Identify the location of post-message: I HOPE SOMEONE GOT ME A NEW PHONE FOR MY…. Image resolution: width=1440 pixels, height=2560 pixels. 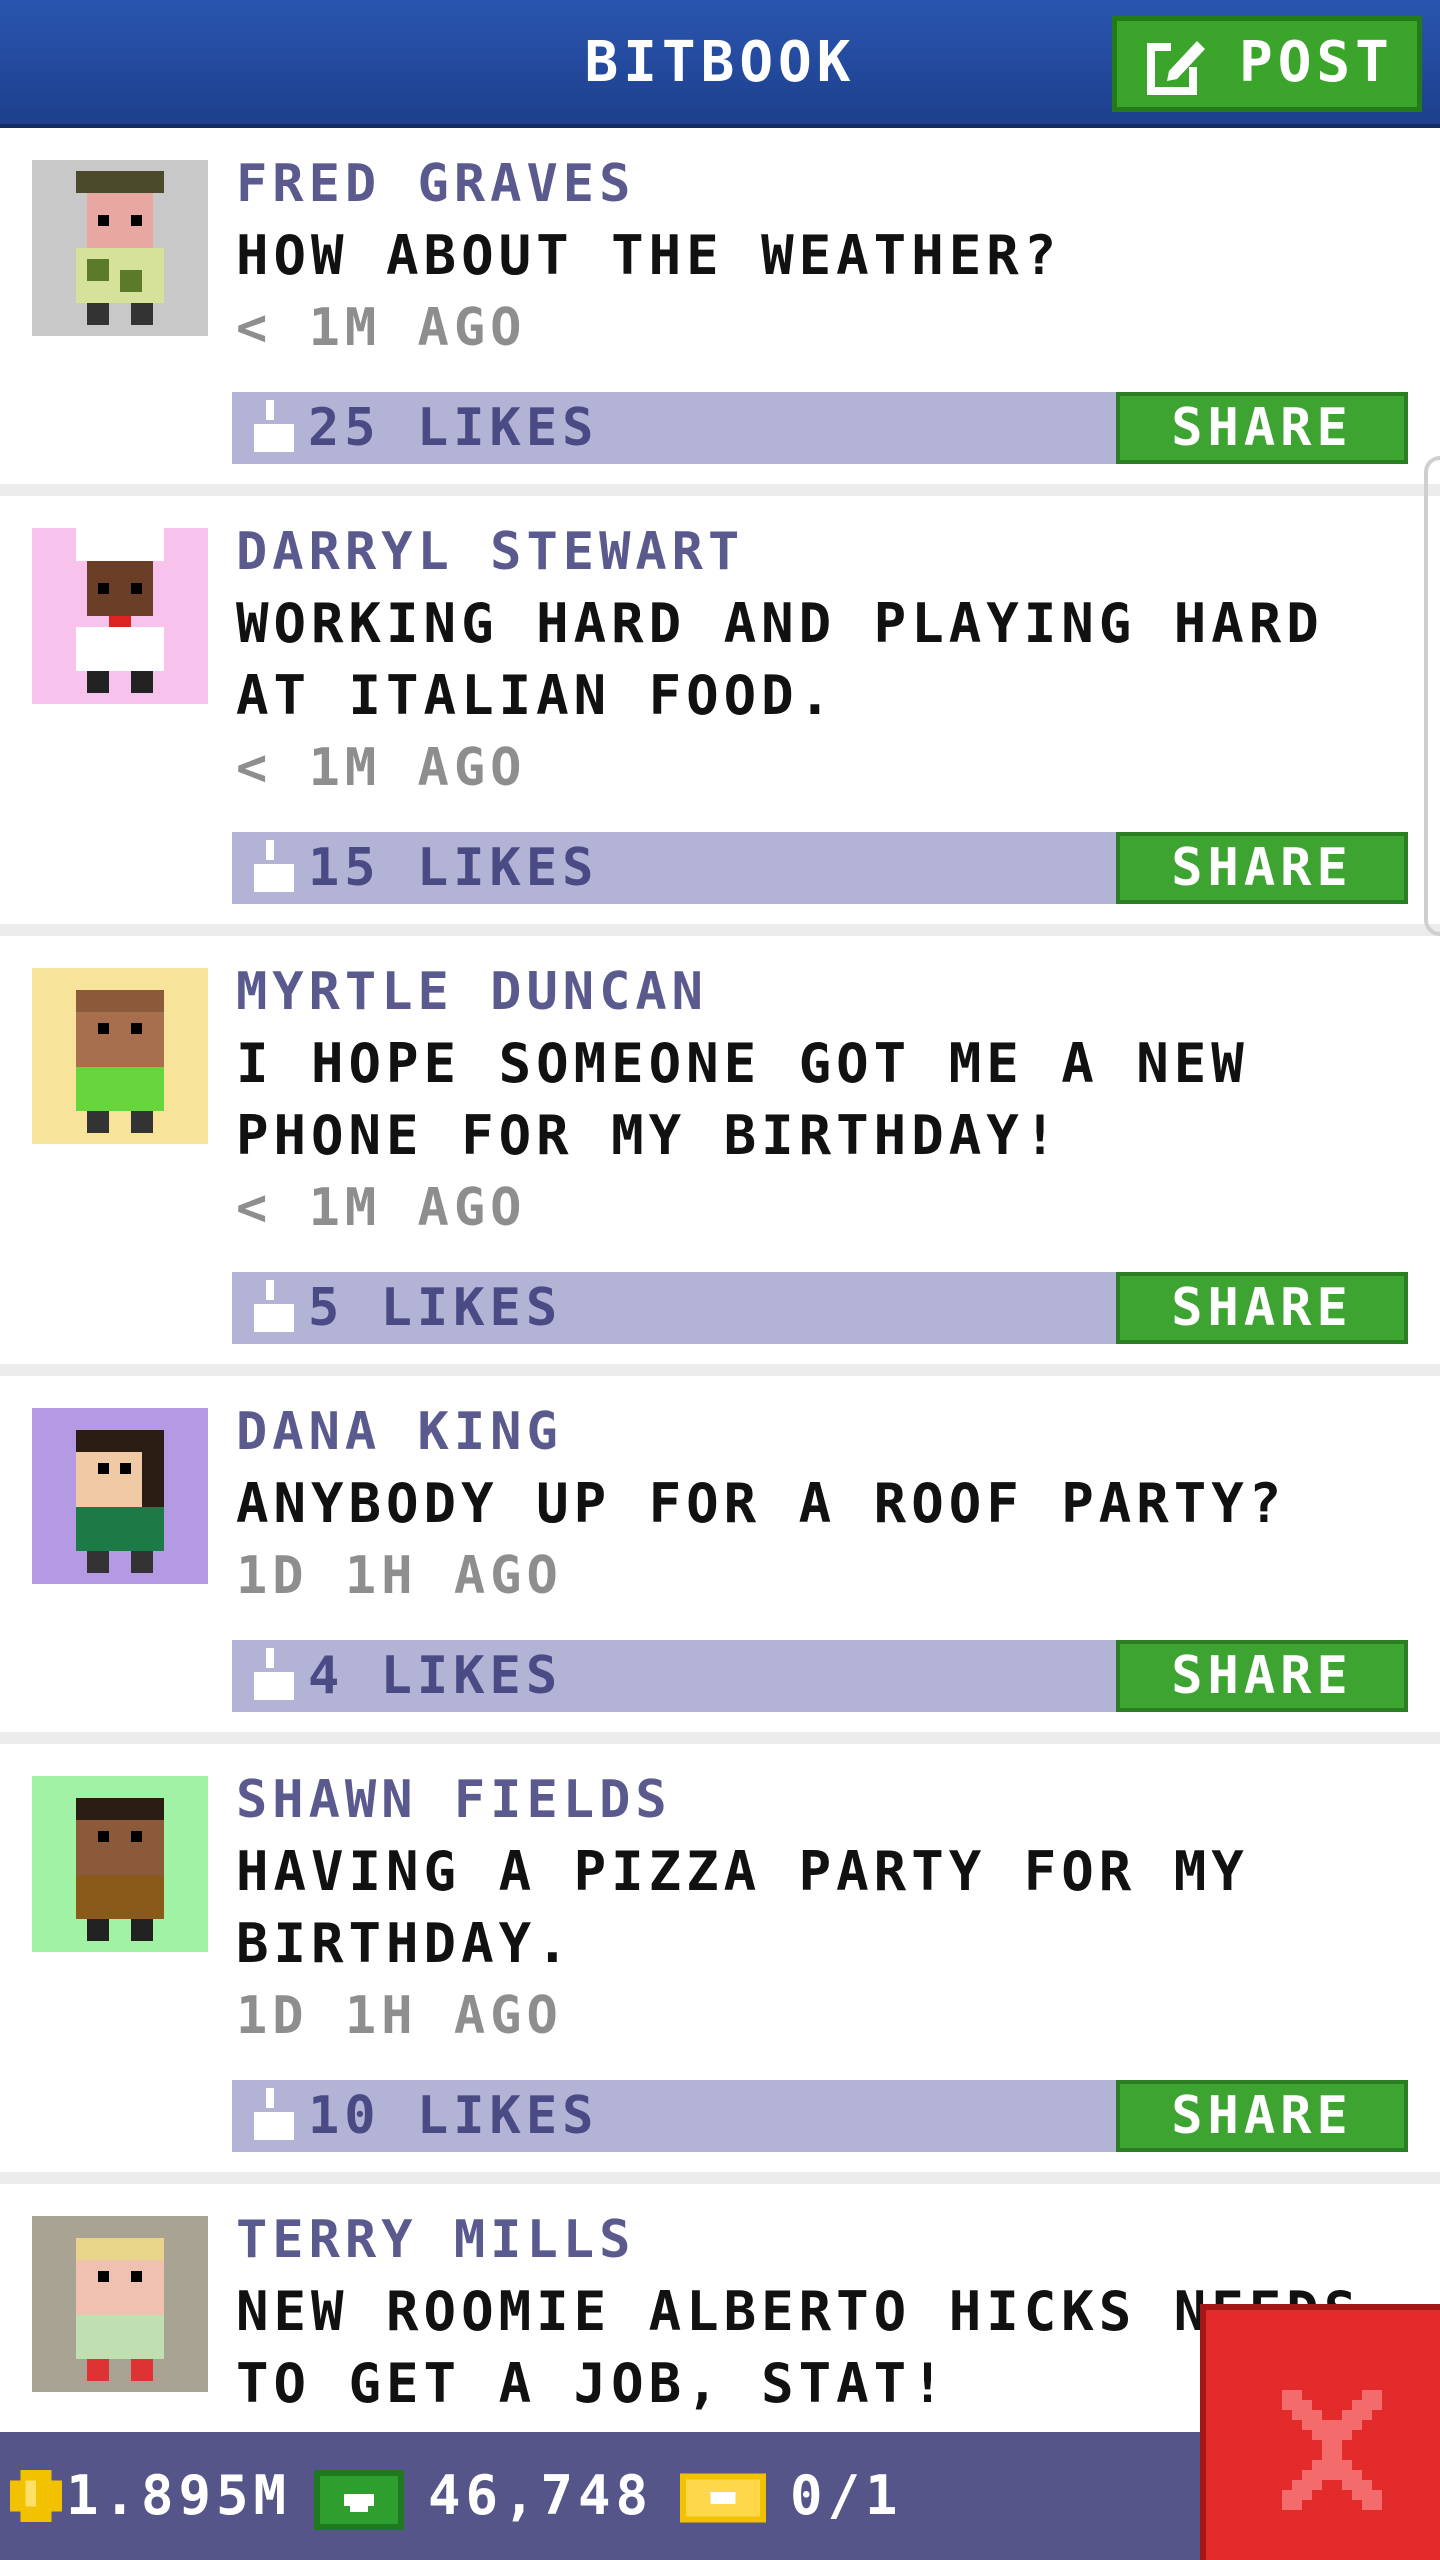
(742, 1099).